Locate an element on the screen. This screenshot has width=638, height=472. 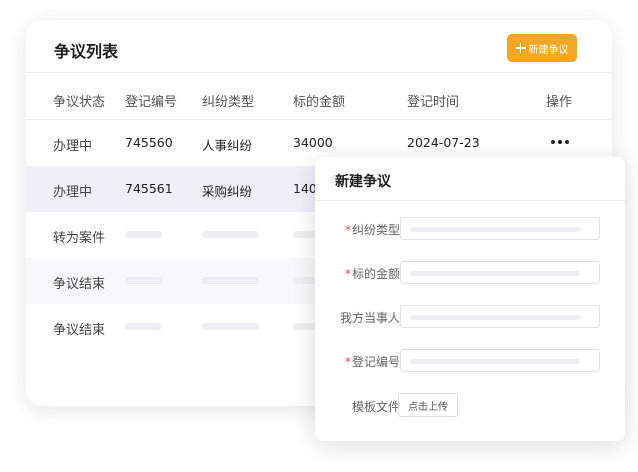
amount-input is located at coordinates (500, 272).